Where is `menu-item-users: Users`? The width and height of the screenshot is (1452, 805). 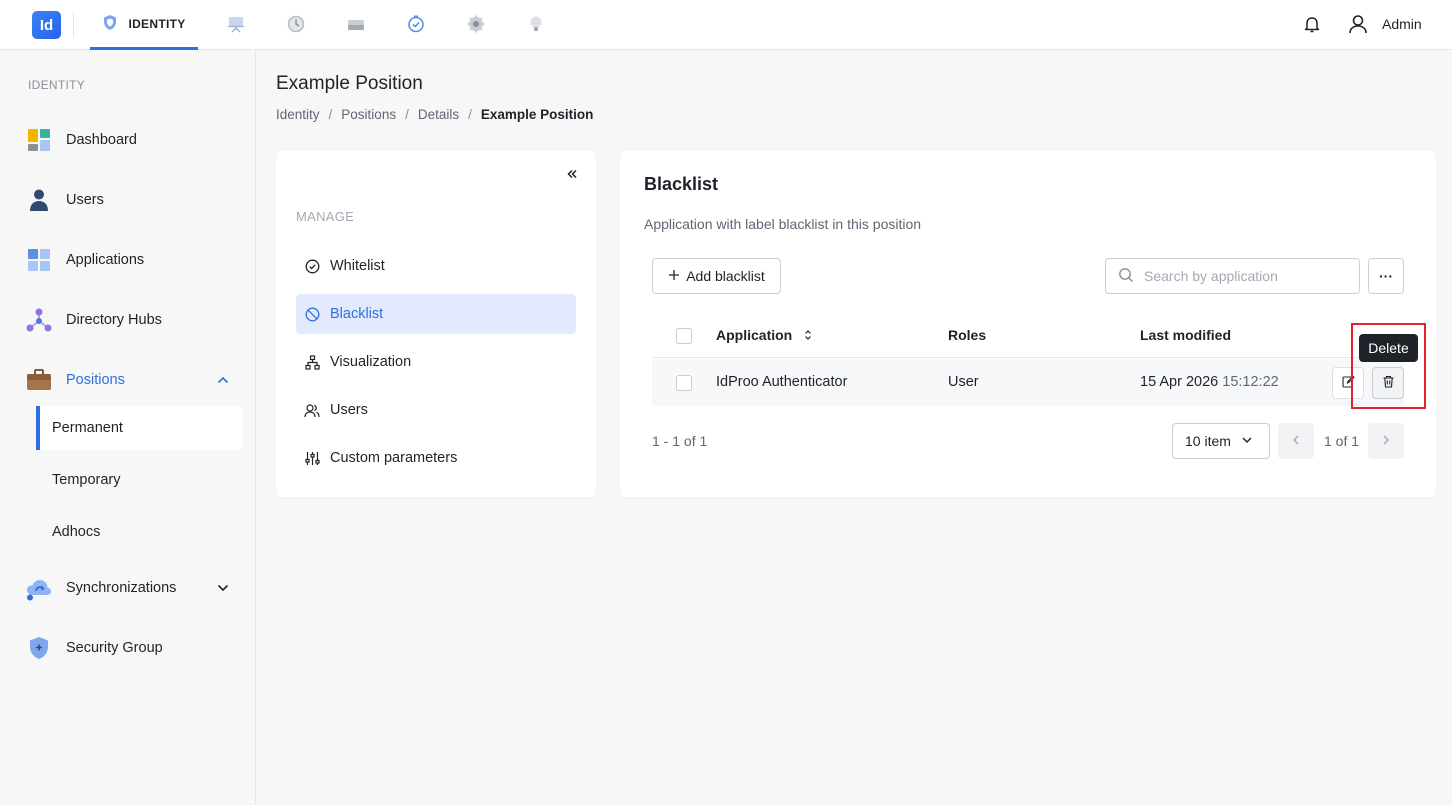 menu-item-users: Users is located at coordinates (436, 410).